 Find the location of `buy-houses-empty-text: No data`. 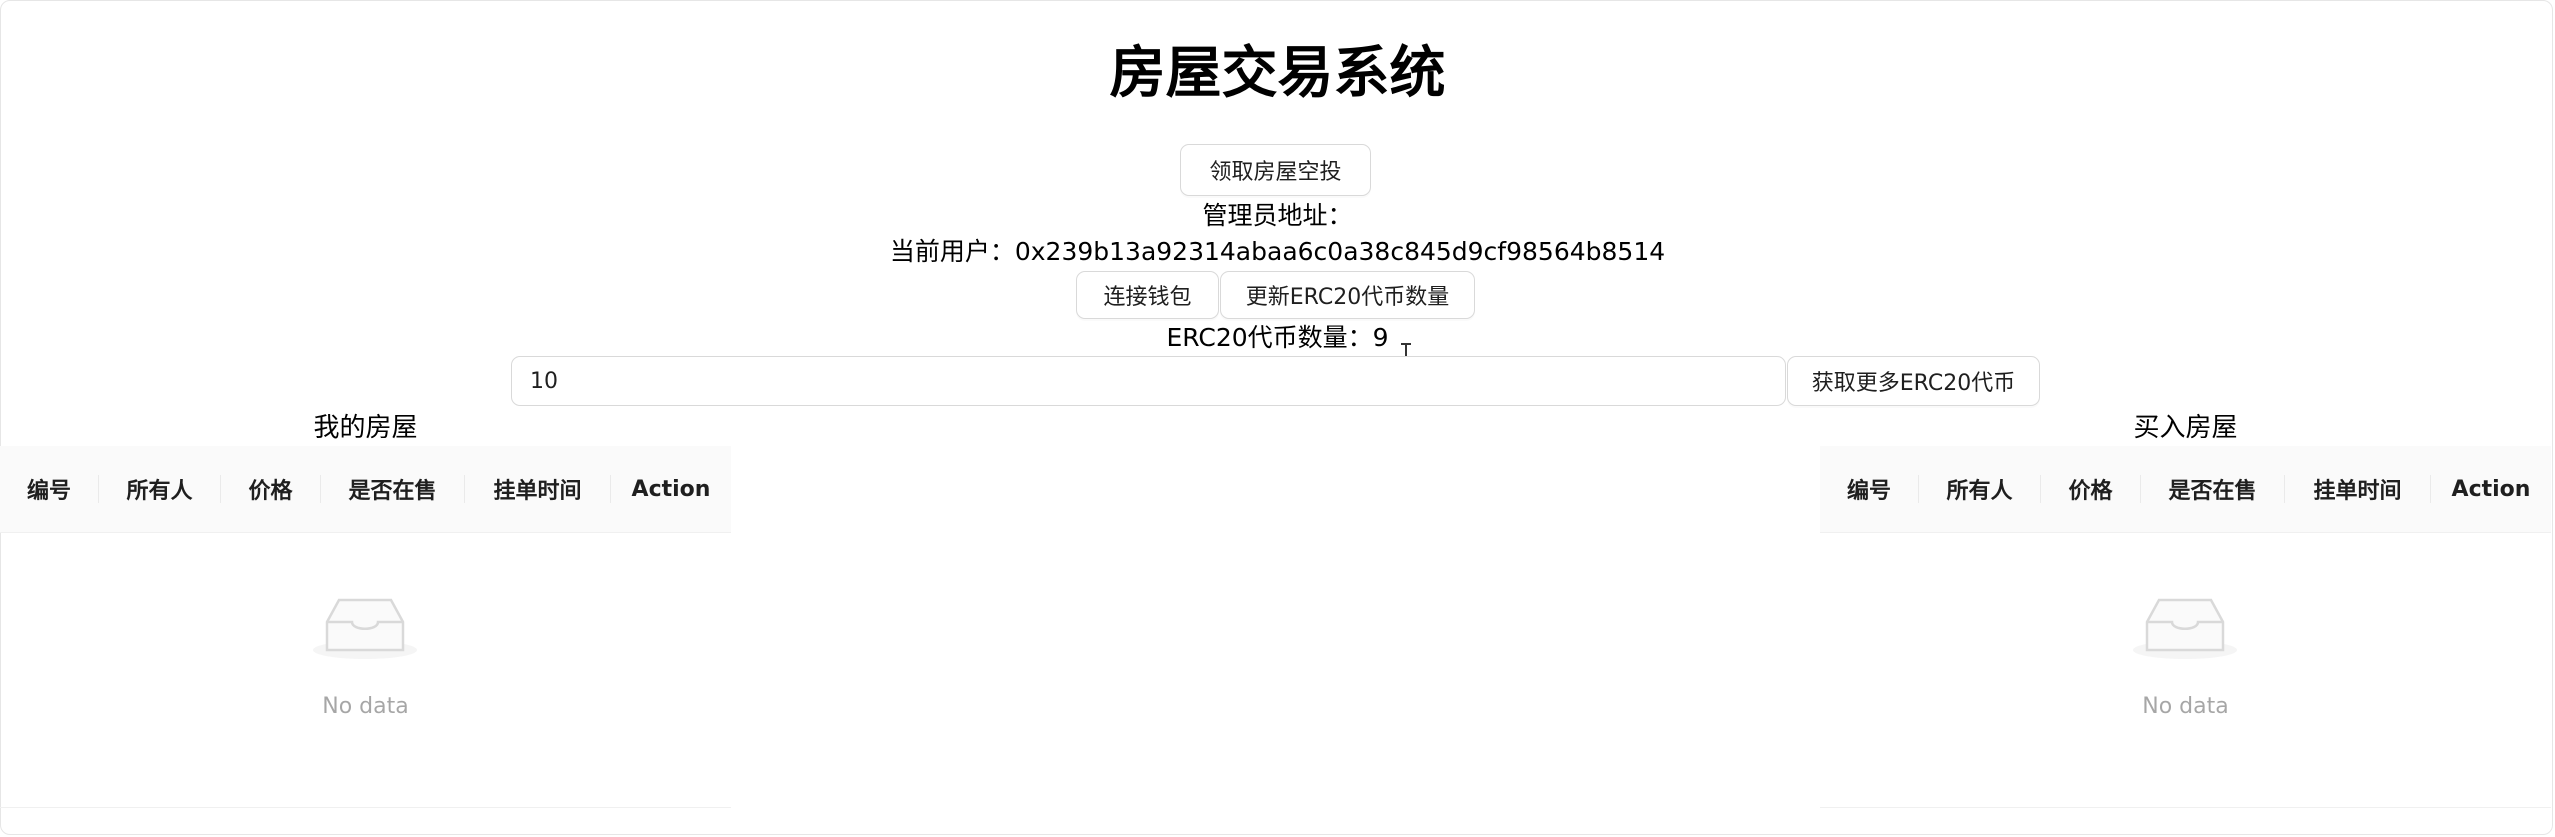

buy-houses-empty-text: No data is located at coordinates (2185, 706).